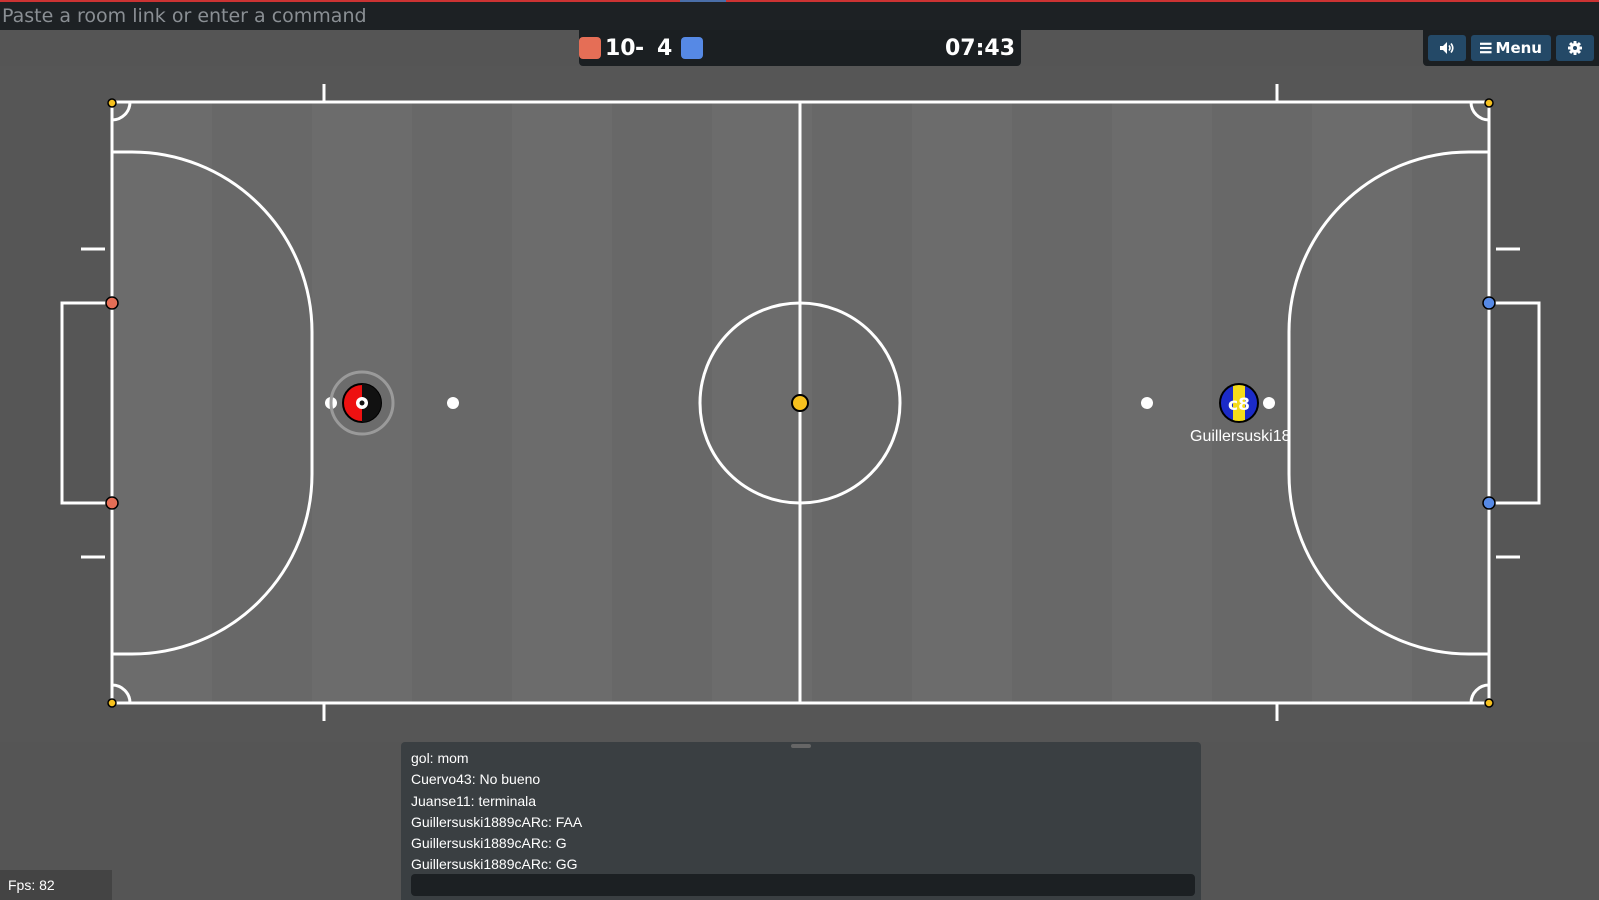 The image size is (1599, 900). What do you see at coordinates (803, 885) in the screenshot?
I see `chat-input` at bounding box center [803, 885].